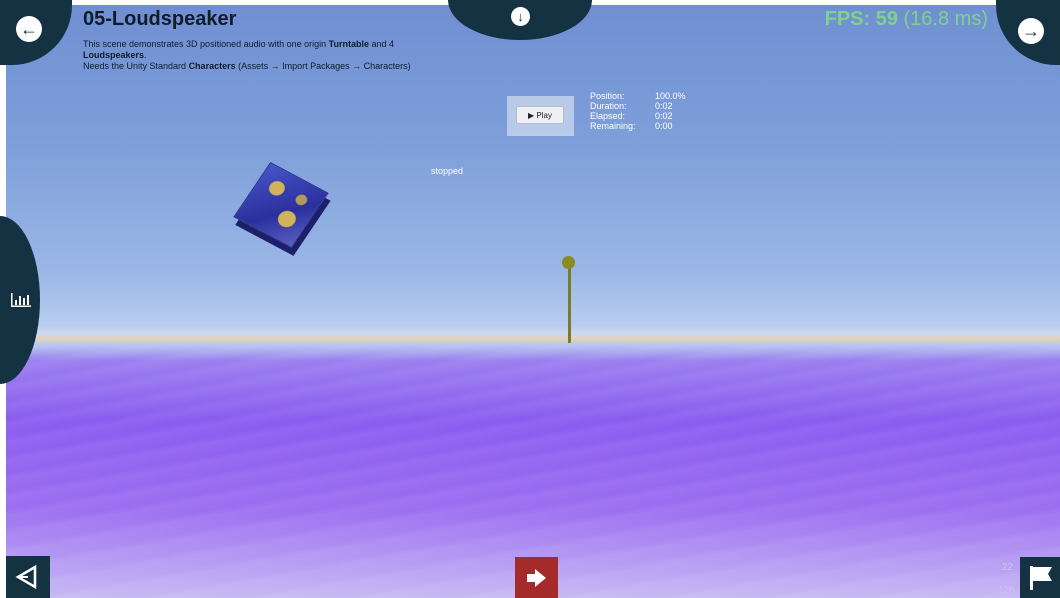 This screenshot has height=598, width=1060. What do you see at coordinates (348, 44) in the screenshot?
I see `desc-bold: Turntable` at bounding box center [348, 44].